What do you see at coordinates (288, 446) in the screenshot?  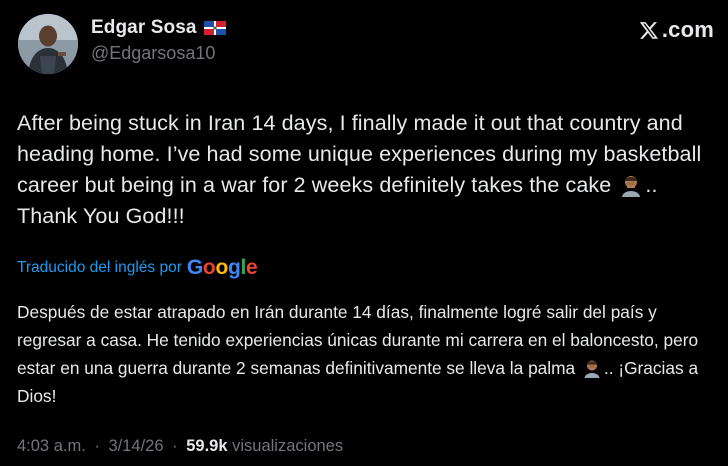 I see `views-label: visualizaciones` at bounding box center [288, 446].